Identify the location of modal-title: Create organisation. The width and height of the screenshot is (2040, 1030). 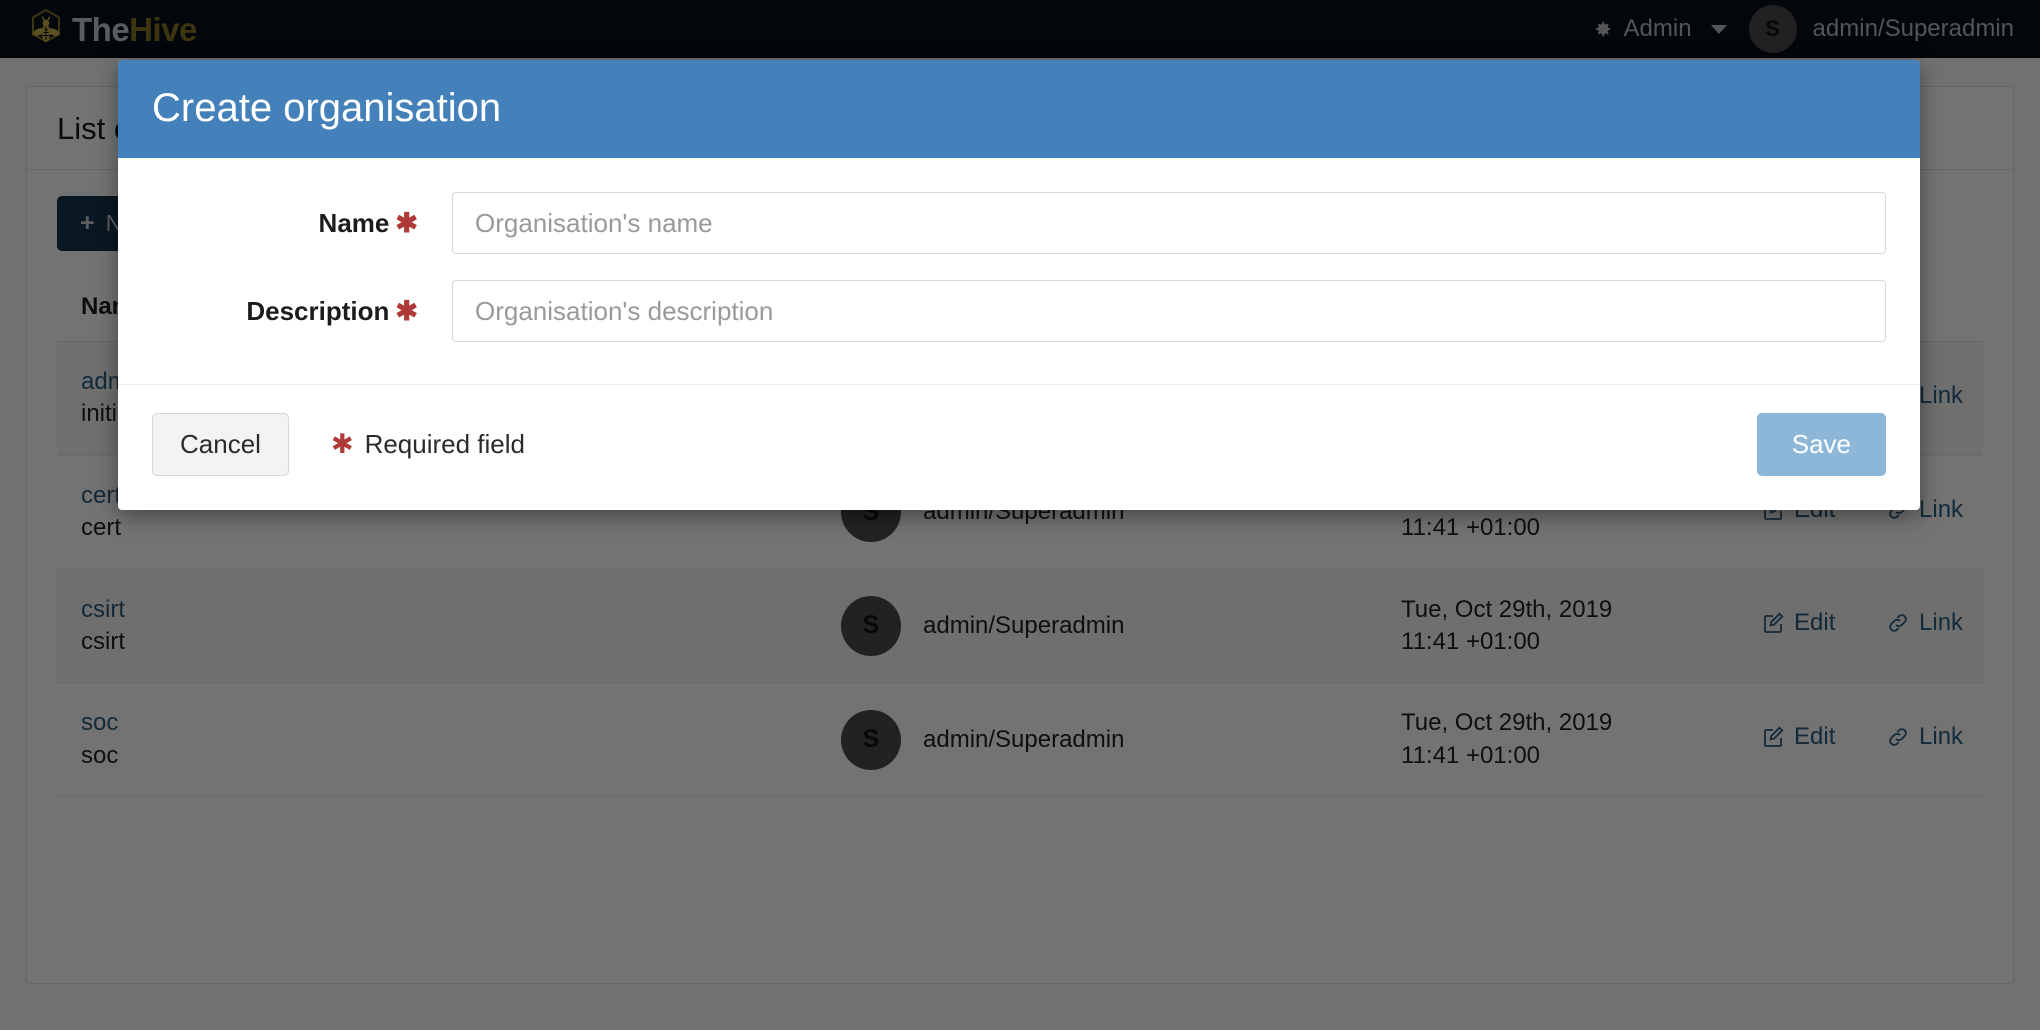
(327, 108).